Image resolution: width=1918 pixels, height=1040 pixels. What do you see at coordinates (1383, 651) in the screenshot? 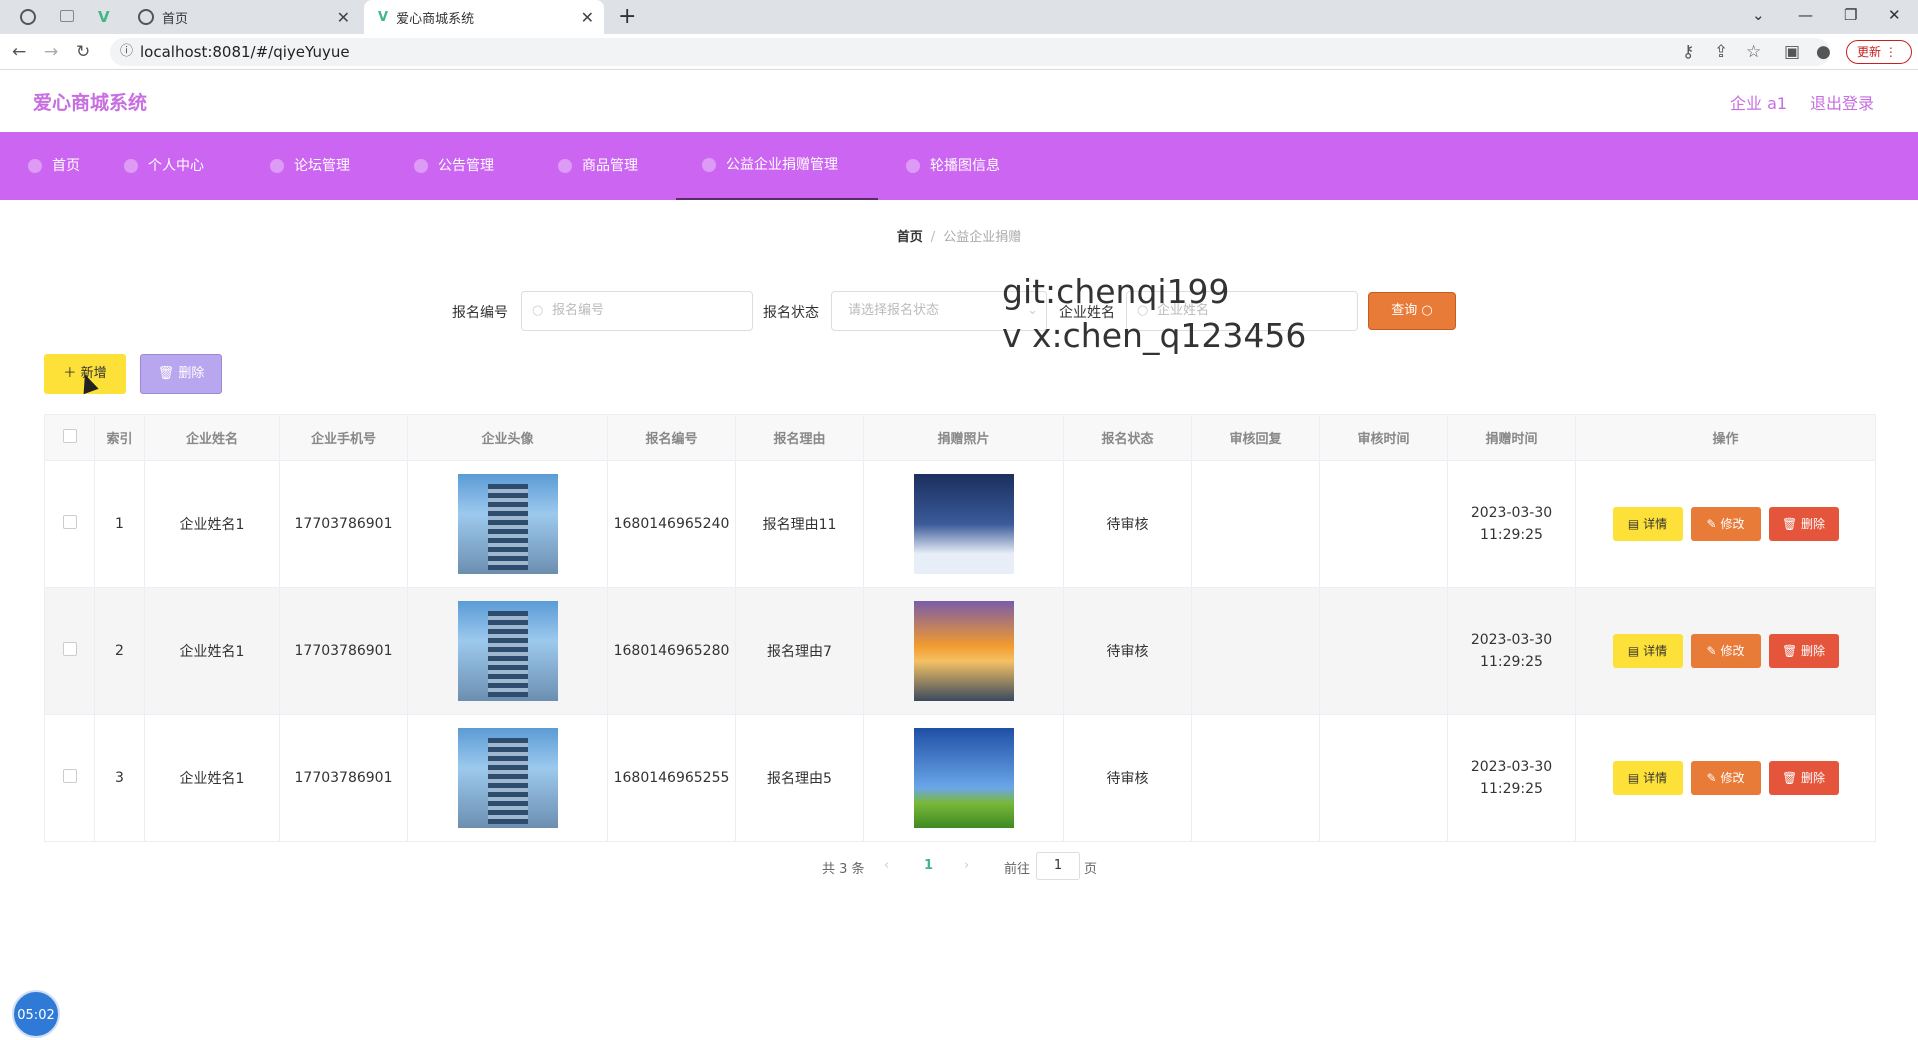
I see `cell-audit-time` at bounding box center [1383, 651].